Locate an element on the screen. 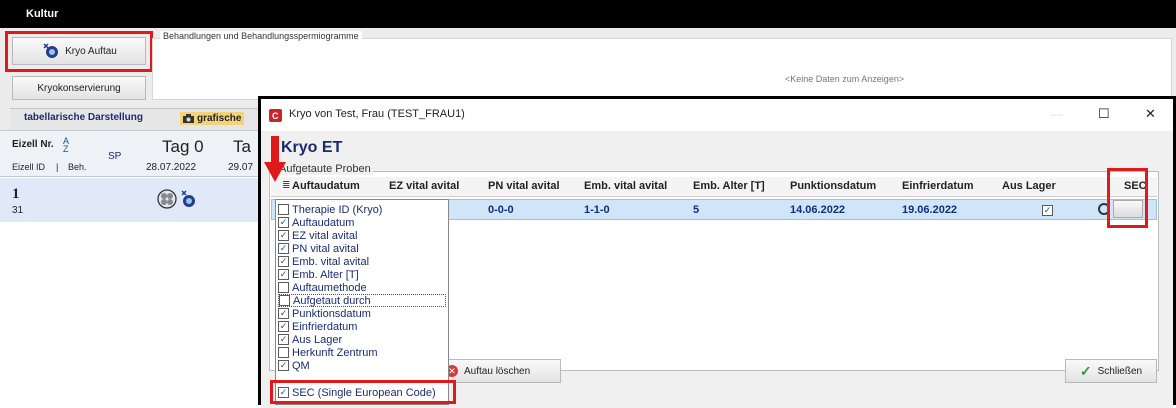  tab-grafisch: grafische is located at coordinates (212, 118).